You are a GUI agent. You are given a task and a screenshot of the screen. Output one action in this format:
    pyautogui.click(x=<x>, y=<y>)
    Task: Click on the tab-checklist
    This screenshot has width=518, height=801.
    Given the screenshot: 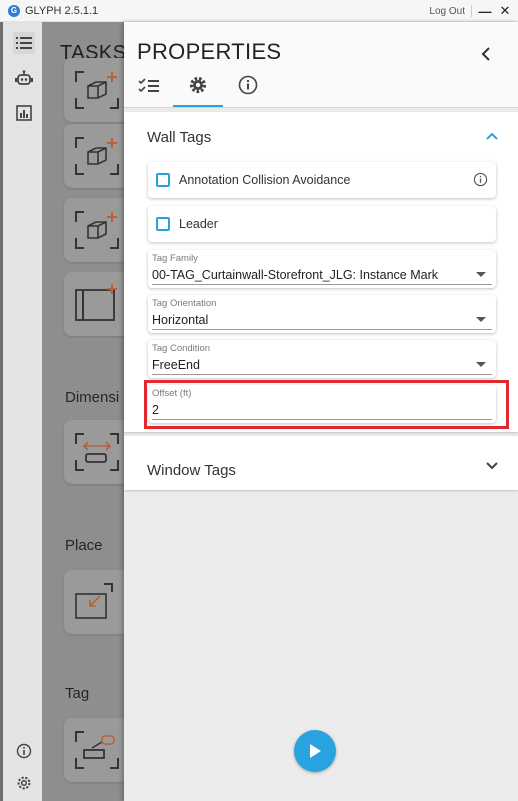 What is the action you would take?
    pyautogui.click(x=149, y=85)
    